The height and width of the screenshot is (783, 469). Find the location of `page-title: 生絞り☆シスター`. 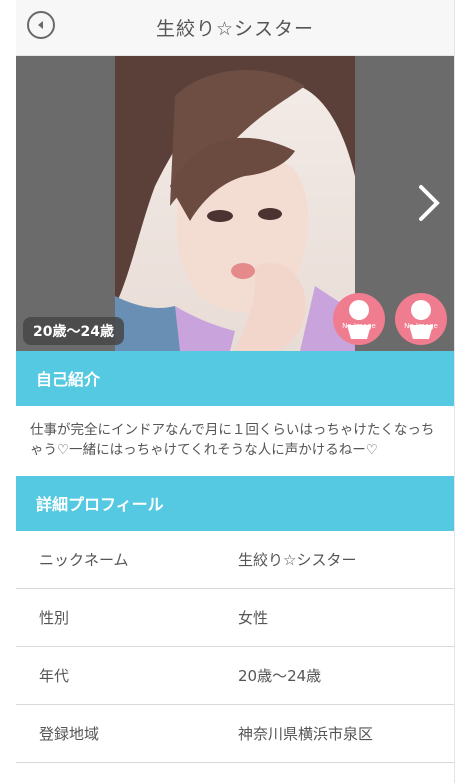

page-title: 生絞り☆シスター is located at coordinates (235, 29).